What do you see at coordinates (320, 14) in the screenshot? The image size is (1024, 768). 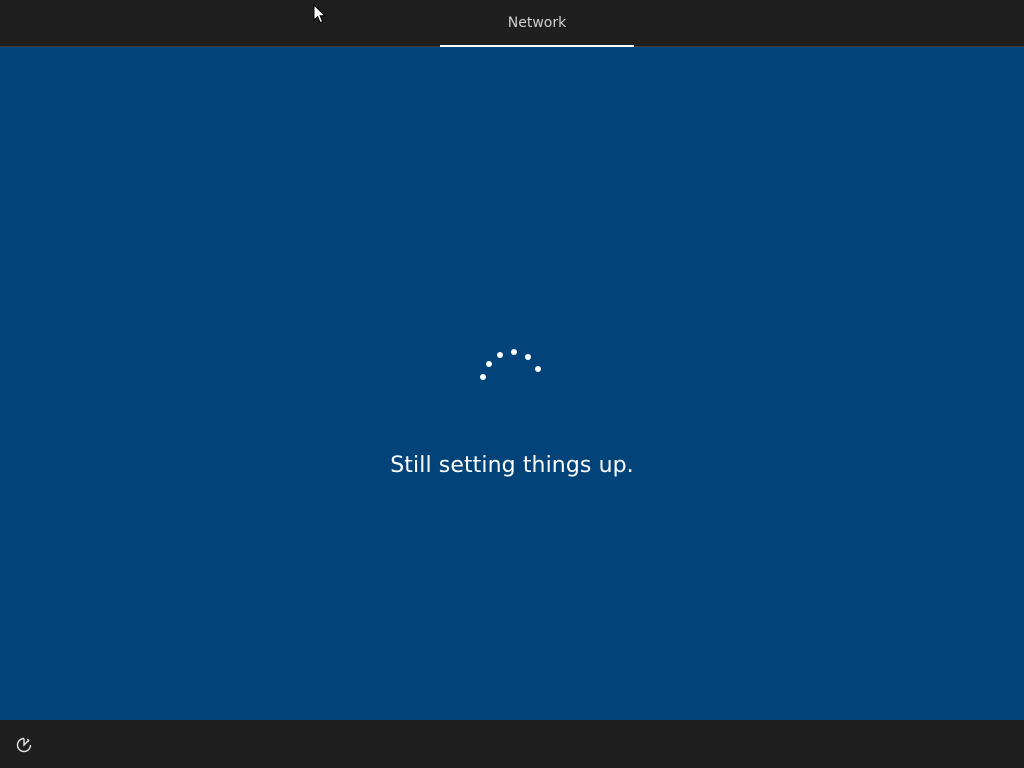 I see `mouse-pointer-icon` at bounding box center [320, 14].